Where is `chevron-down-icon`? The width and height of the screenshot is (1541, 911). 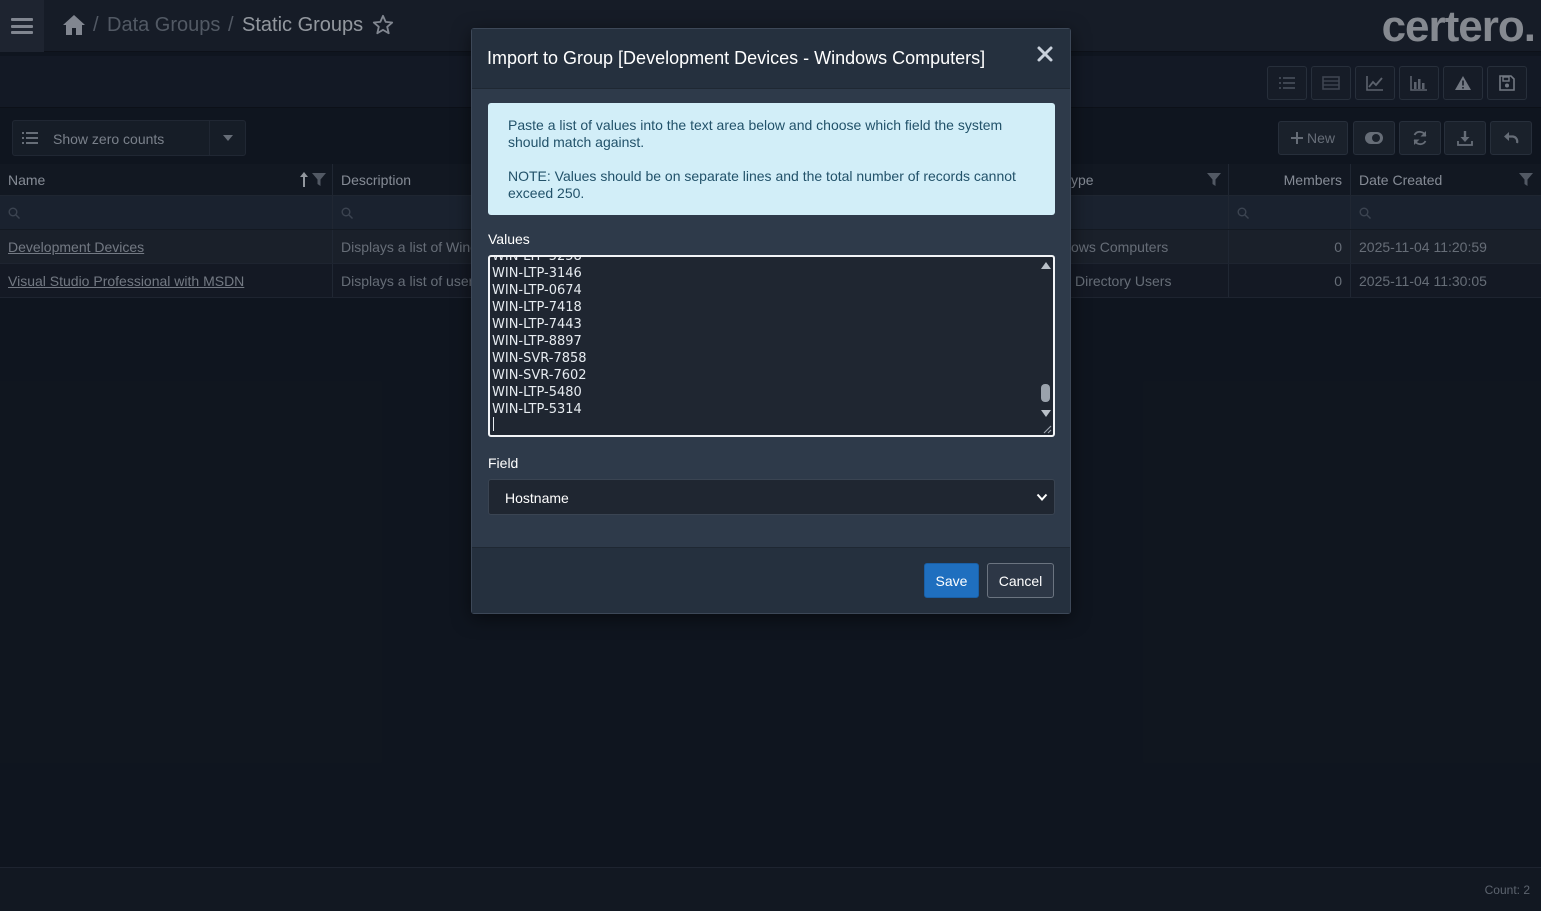
chevron-down-icon is located at coordinates (1042, 497).